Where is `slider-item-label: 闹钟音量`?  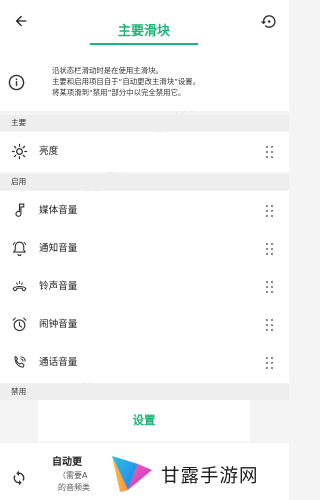 slider-item-label: 闹钟音量 is located at coordinates (58, 324).